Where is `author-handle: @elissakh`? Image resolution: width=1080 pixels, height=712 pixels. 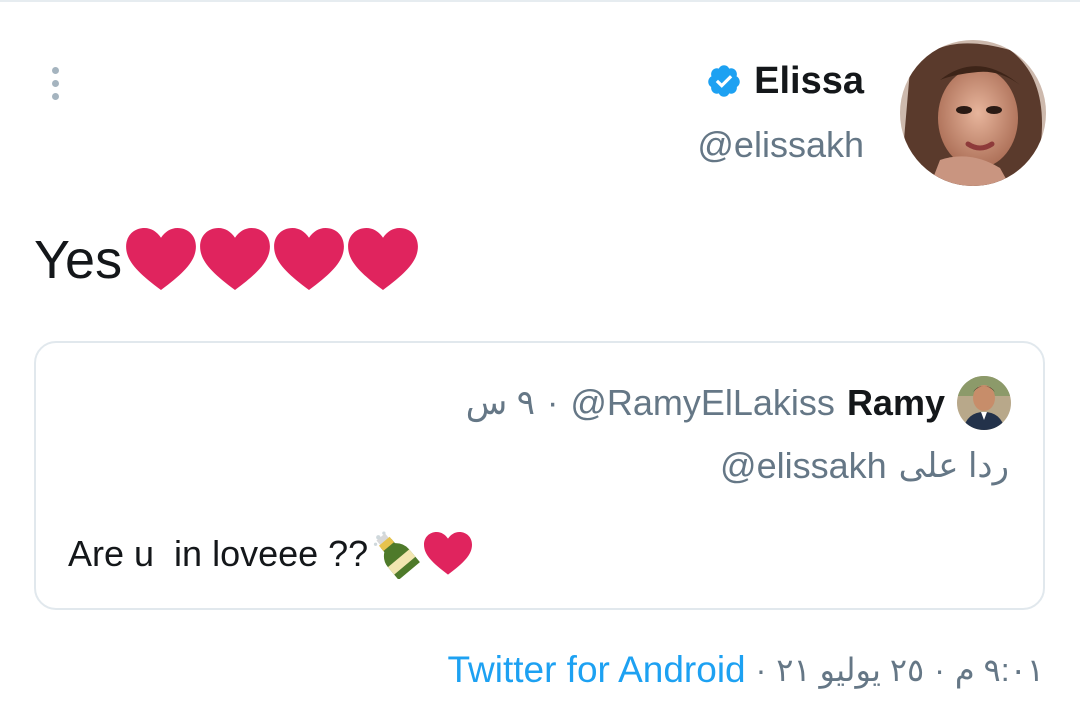 author-handle: @elissakh is located at coordinates (780, 145).